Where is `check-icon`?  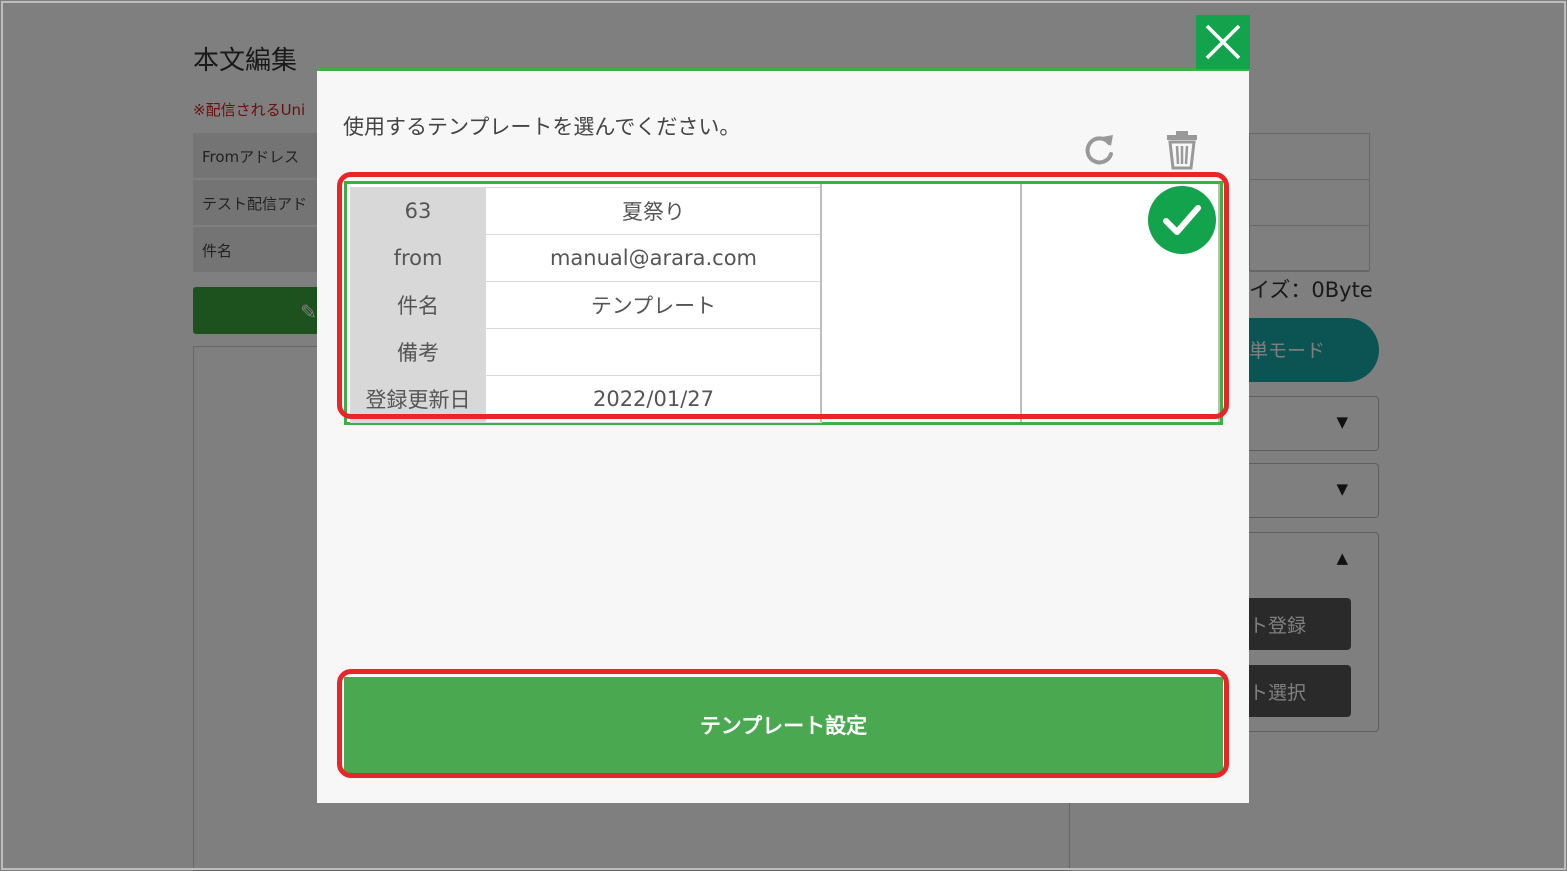 check-icon is located at coordinates (1182, 220).